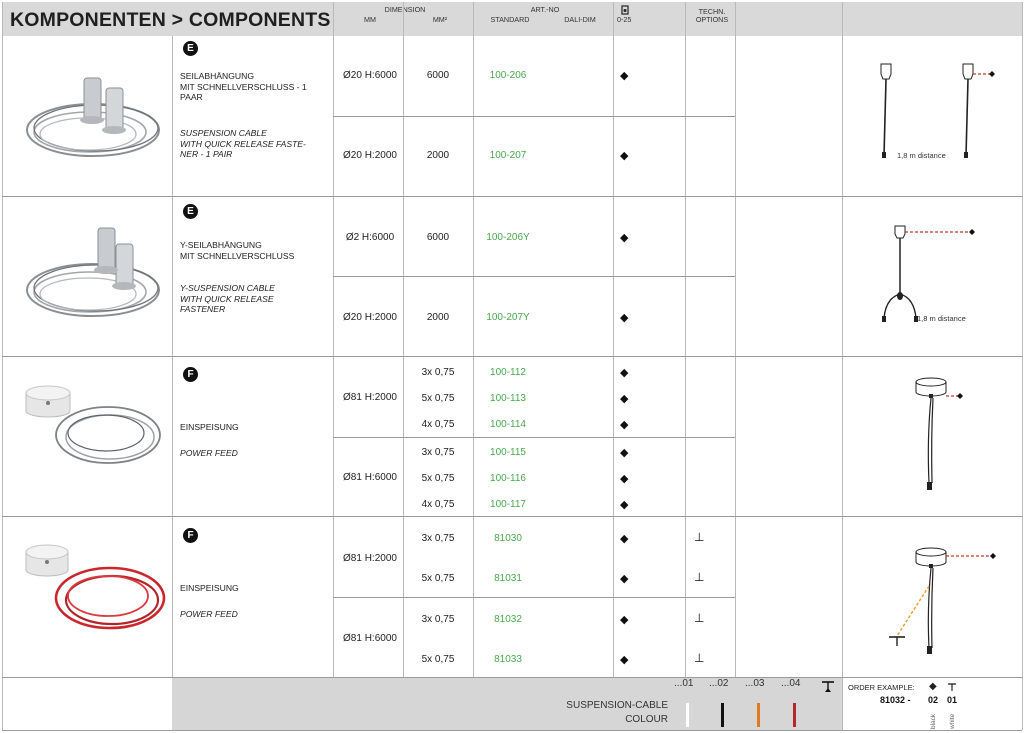 This screenshot has width=1026, height=733. What do you see at coordinates (237, 250) in the screenshot?
I see `product-name-de: Y-SEILABHÄNGUNG MIT SCHNELLVERSCHLUSS` at bounding box center [237, 250].